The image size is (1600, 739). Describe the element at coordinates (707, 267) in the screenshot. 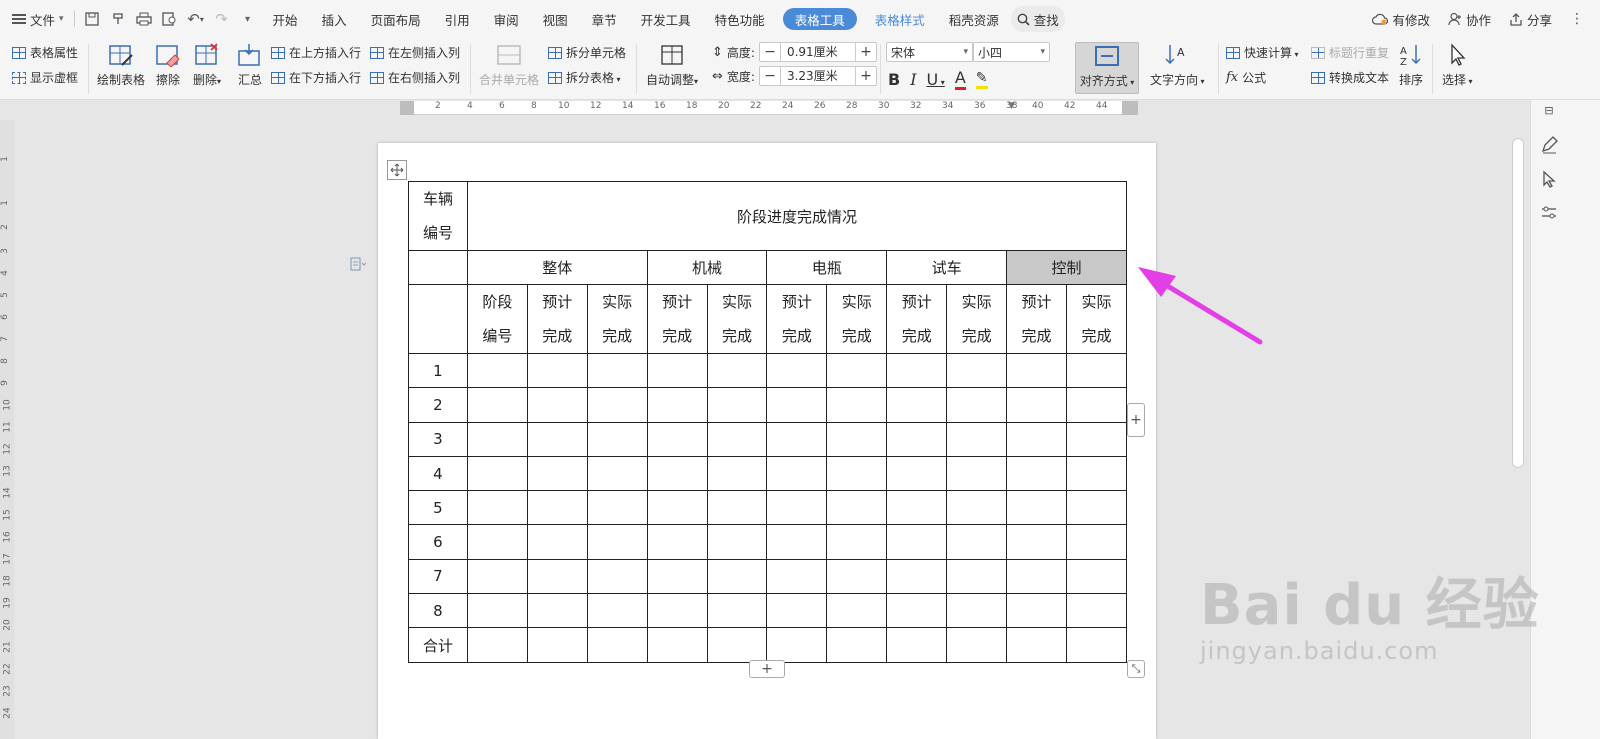

I see `group-header-mechanical: 机械` at that location.